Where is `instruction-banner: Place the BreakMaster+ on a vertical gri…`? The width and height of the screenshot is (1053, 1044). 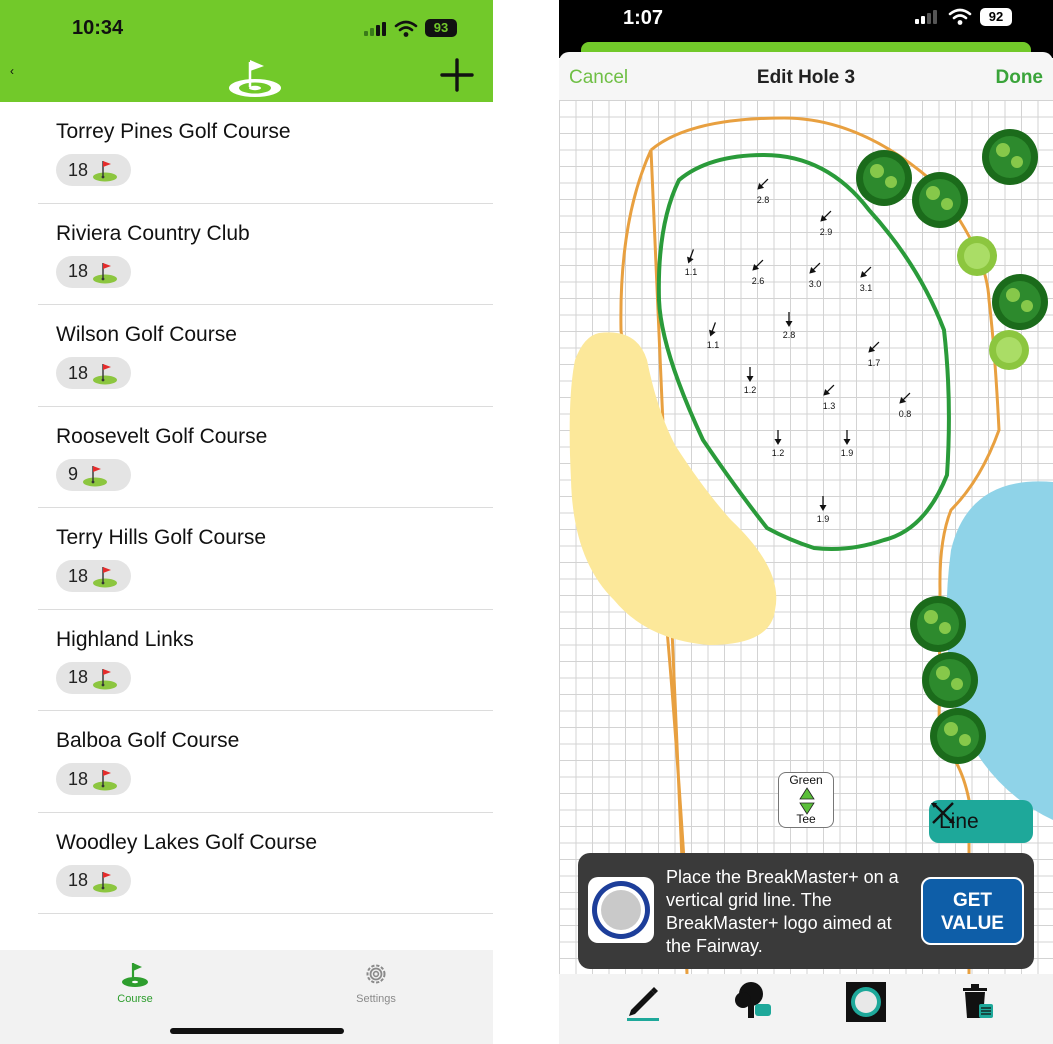 instruction-banner: Place the BreakMaster+ on a vertical gri… is located at coordinates (806, 911).